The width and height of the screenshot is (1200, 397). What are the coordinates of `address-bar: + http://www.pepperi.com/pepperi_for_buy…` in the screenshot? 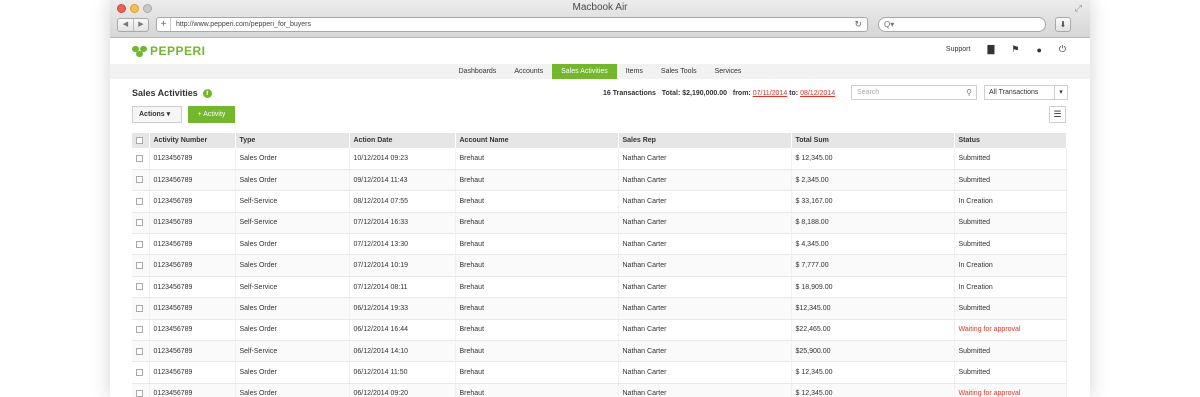 It's located at (512, 24).